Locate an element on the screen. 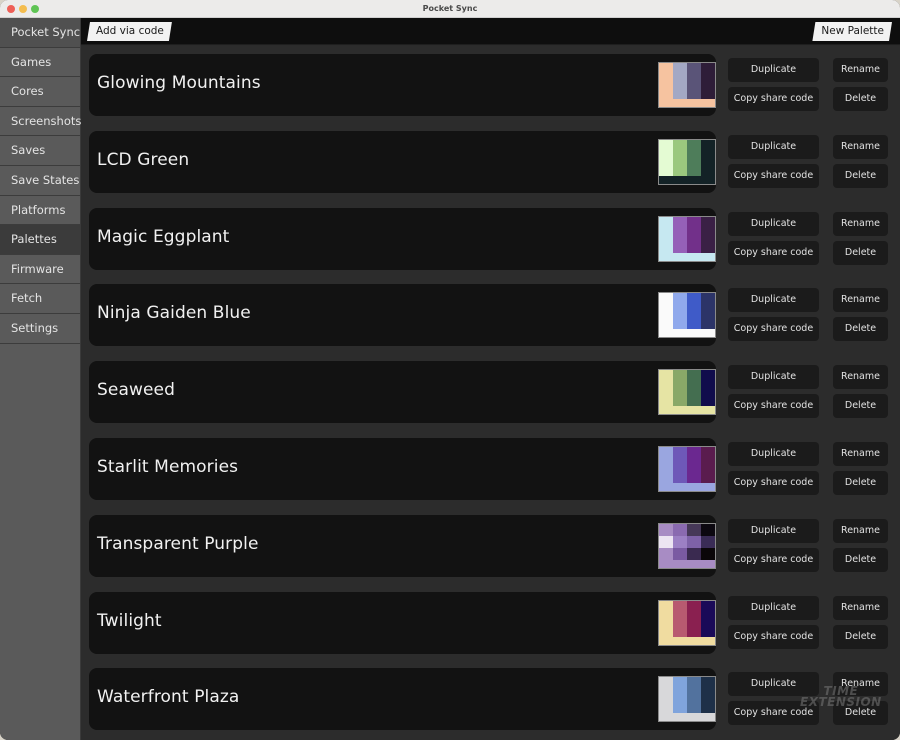  palette-card: Transparent Purple is located at coordinates (402, 545).